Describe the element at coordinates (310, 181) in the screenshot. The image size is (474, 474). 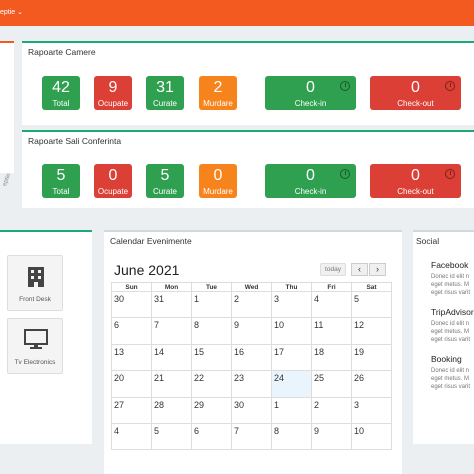
I see `conference-checkin-card: 0 Check-in` at that location.